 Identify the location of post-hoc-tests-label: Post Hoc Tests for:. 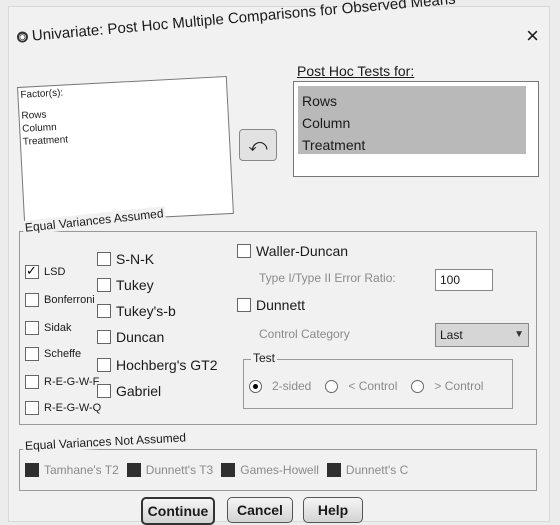
(356, 71).